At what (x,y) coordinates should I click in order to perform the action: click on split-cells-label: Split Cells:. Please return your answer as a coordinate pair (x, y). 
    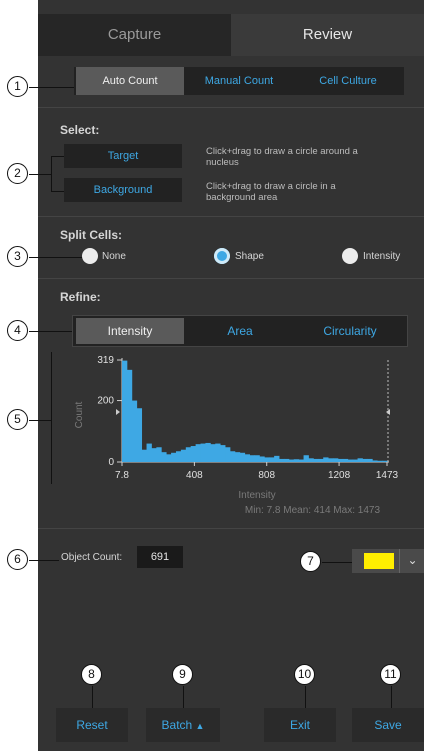
    Looking at the image, I should click on (91, 235).